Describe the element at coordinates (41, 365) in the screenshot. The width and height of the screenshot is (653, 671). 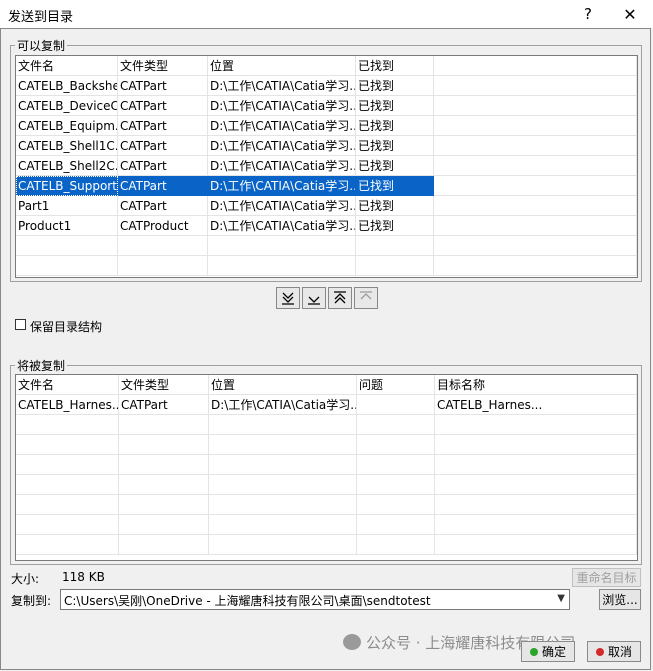
I see `to-copy-group-label: 将被复制` at that location.